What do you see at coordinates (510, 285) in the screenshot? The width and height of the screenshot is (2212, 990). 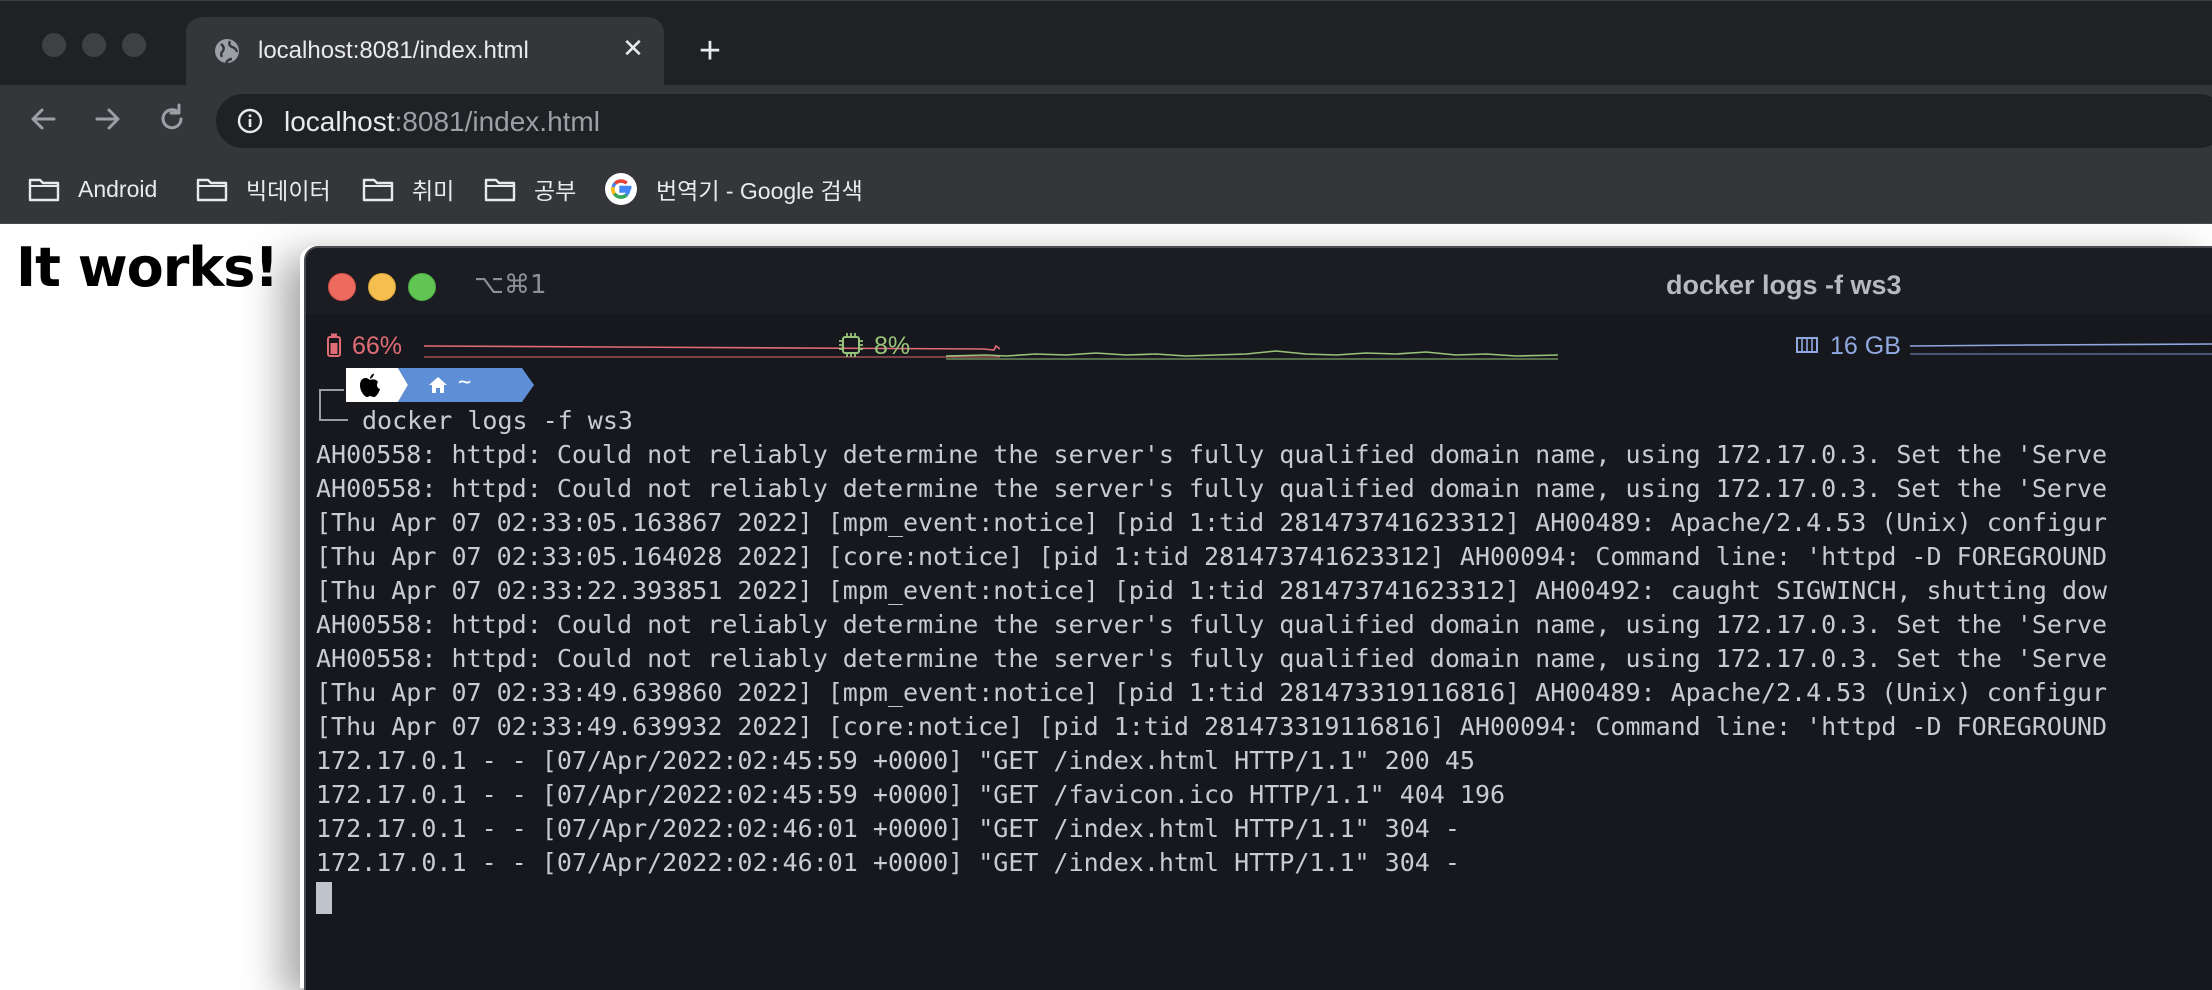 I see `terminal-shortcut: ⌥⌘1` at bounding box center [510, 285].